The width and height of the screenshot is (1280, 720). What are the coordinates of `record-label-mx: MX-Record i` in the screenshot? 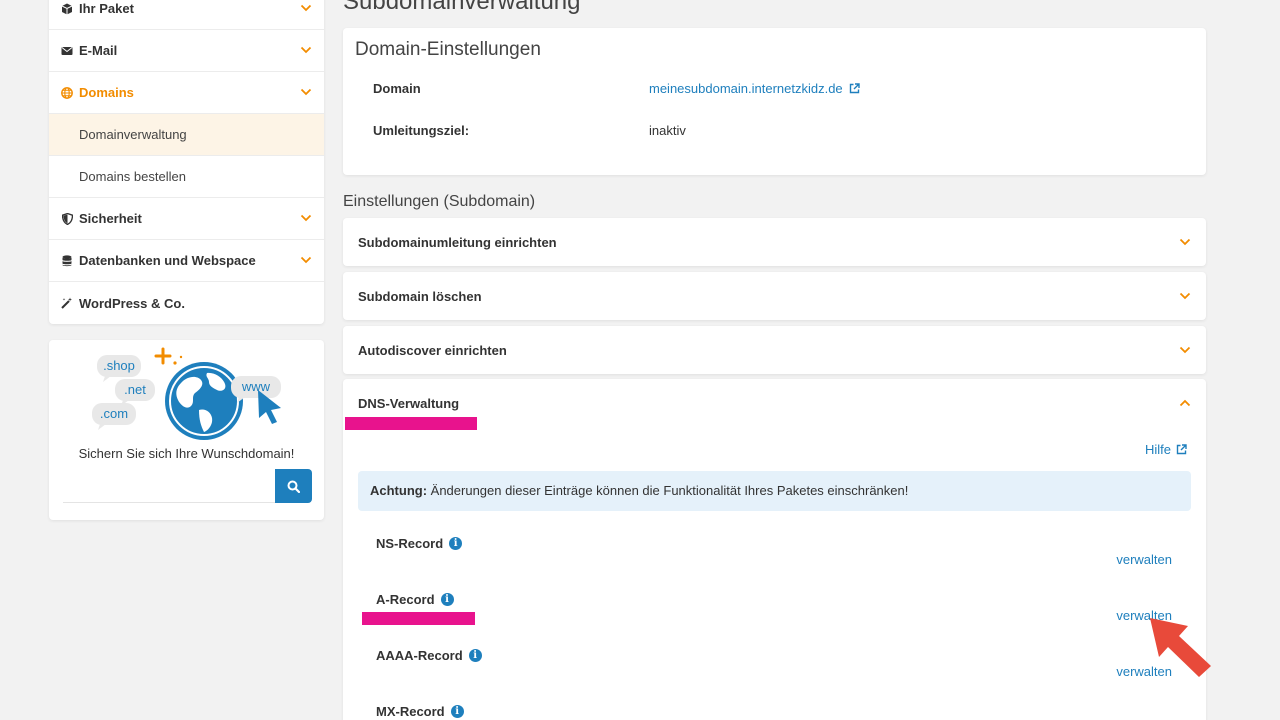 It's located at (420, 711).